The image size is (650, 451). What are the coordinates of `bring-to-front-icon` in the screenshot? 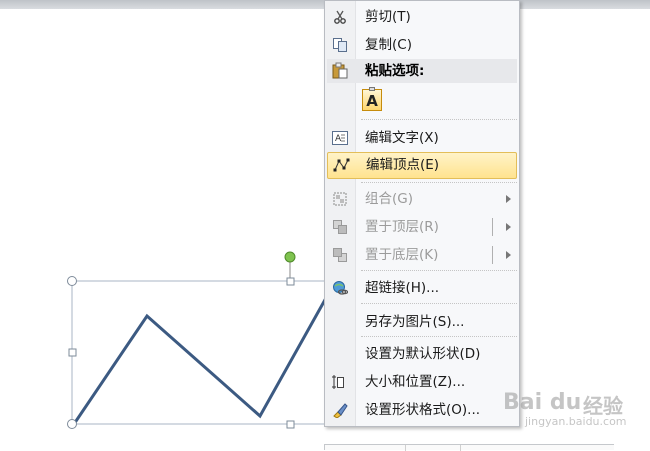 It's located at (340, 227).